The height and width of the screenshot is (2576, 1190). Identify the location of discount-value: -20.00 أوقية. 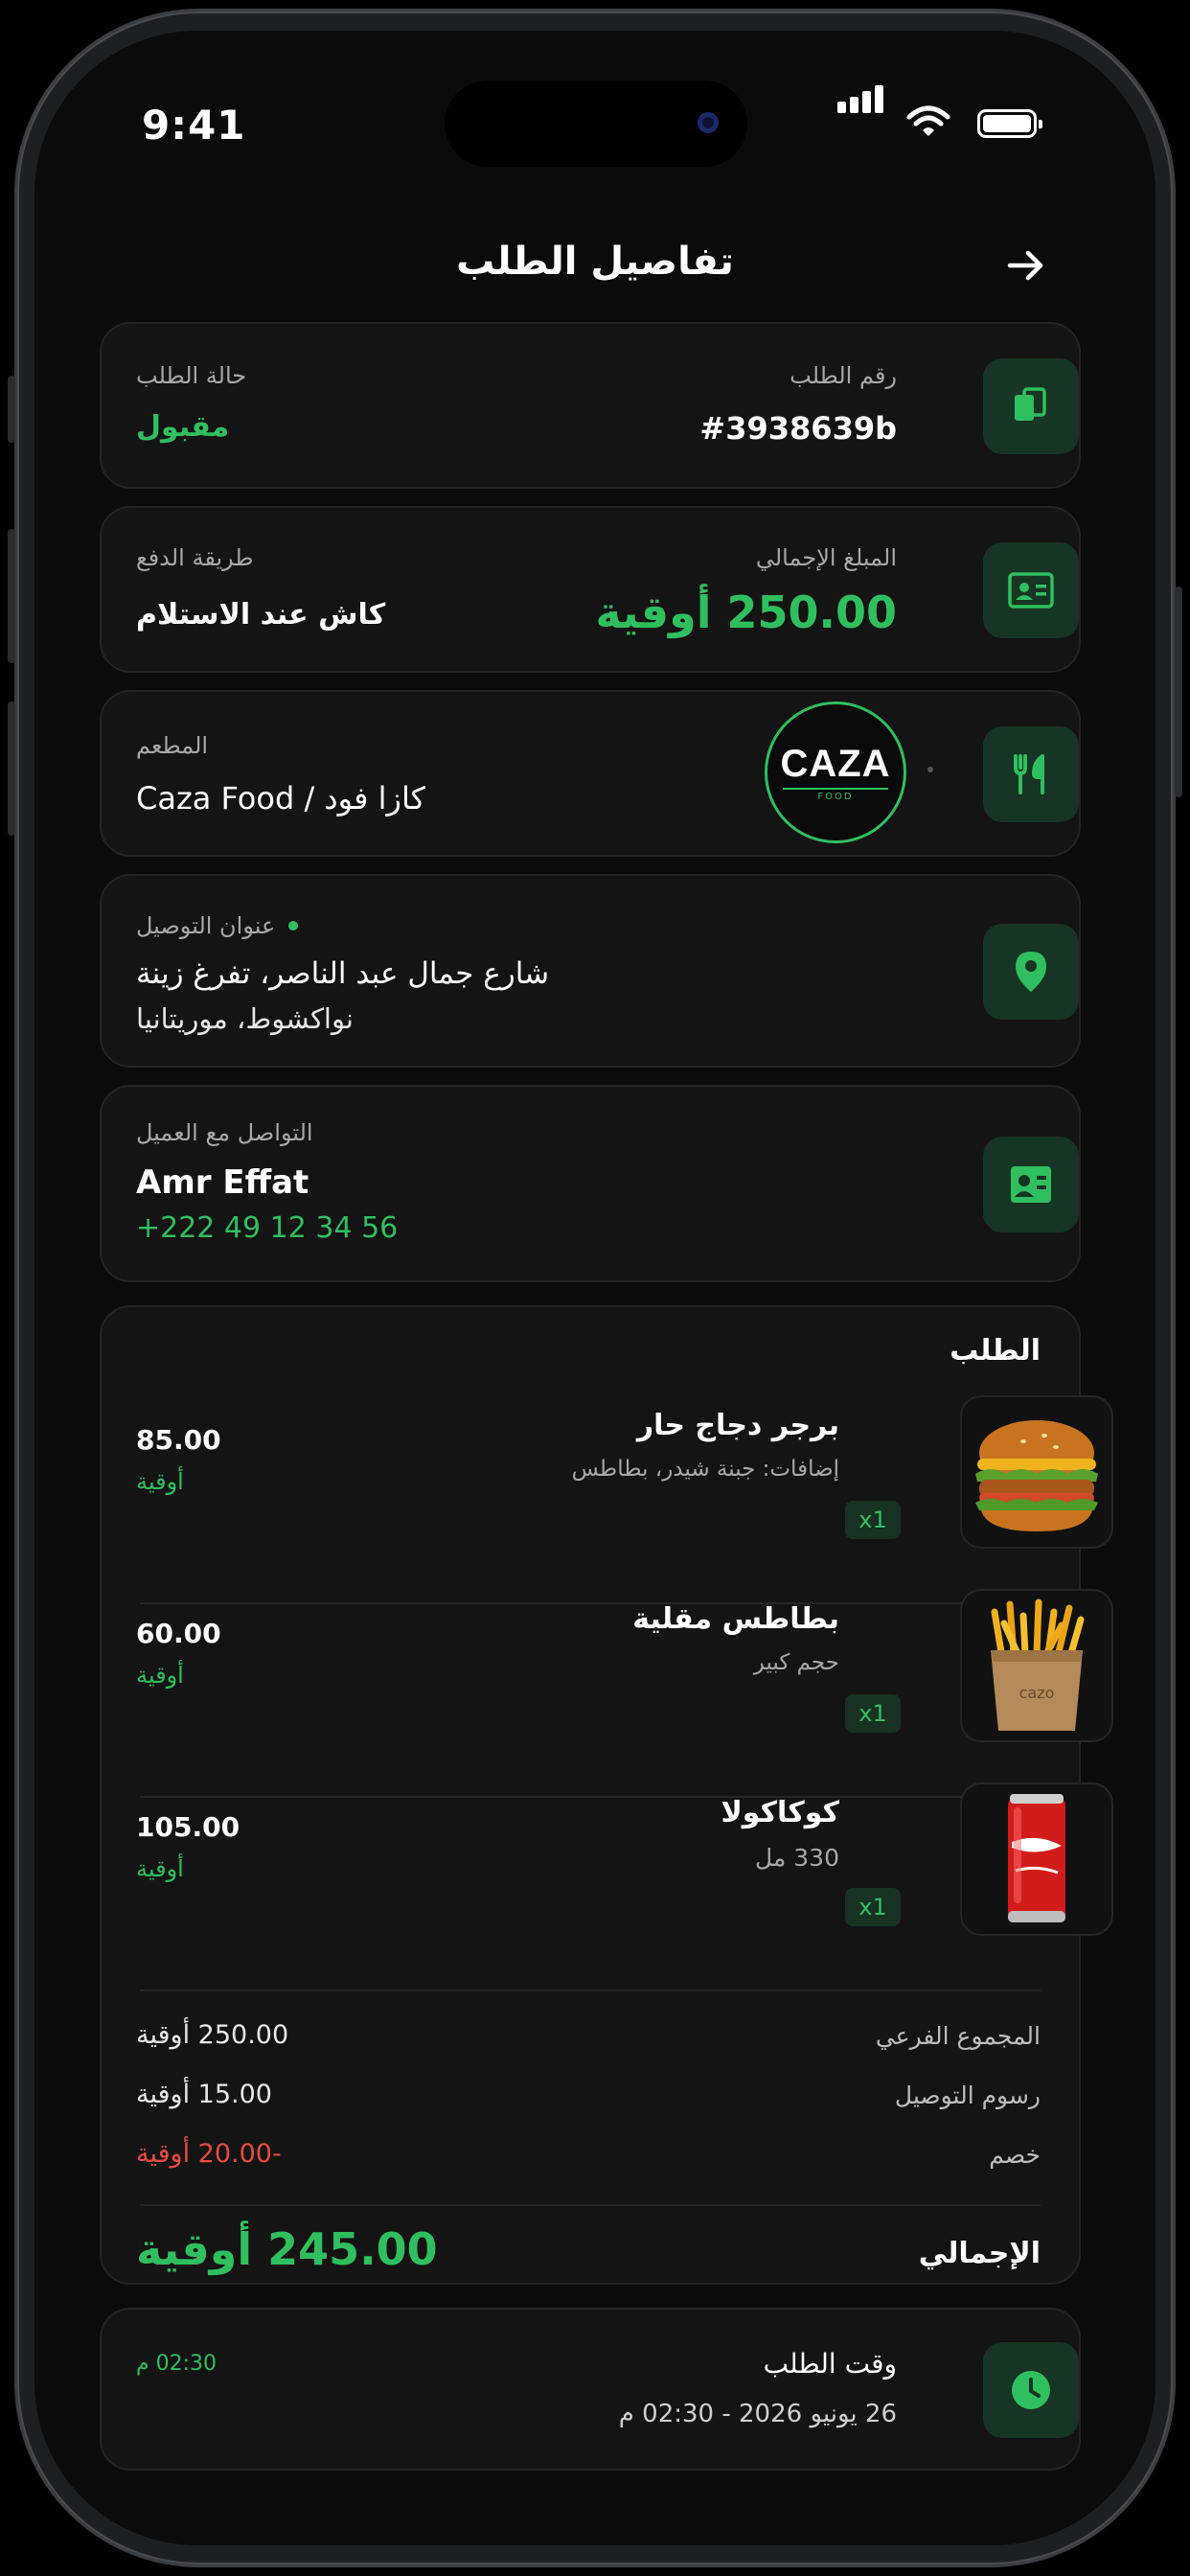
(209, 2154).